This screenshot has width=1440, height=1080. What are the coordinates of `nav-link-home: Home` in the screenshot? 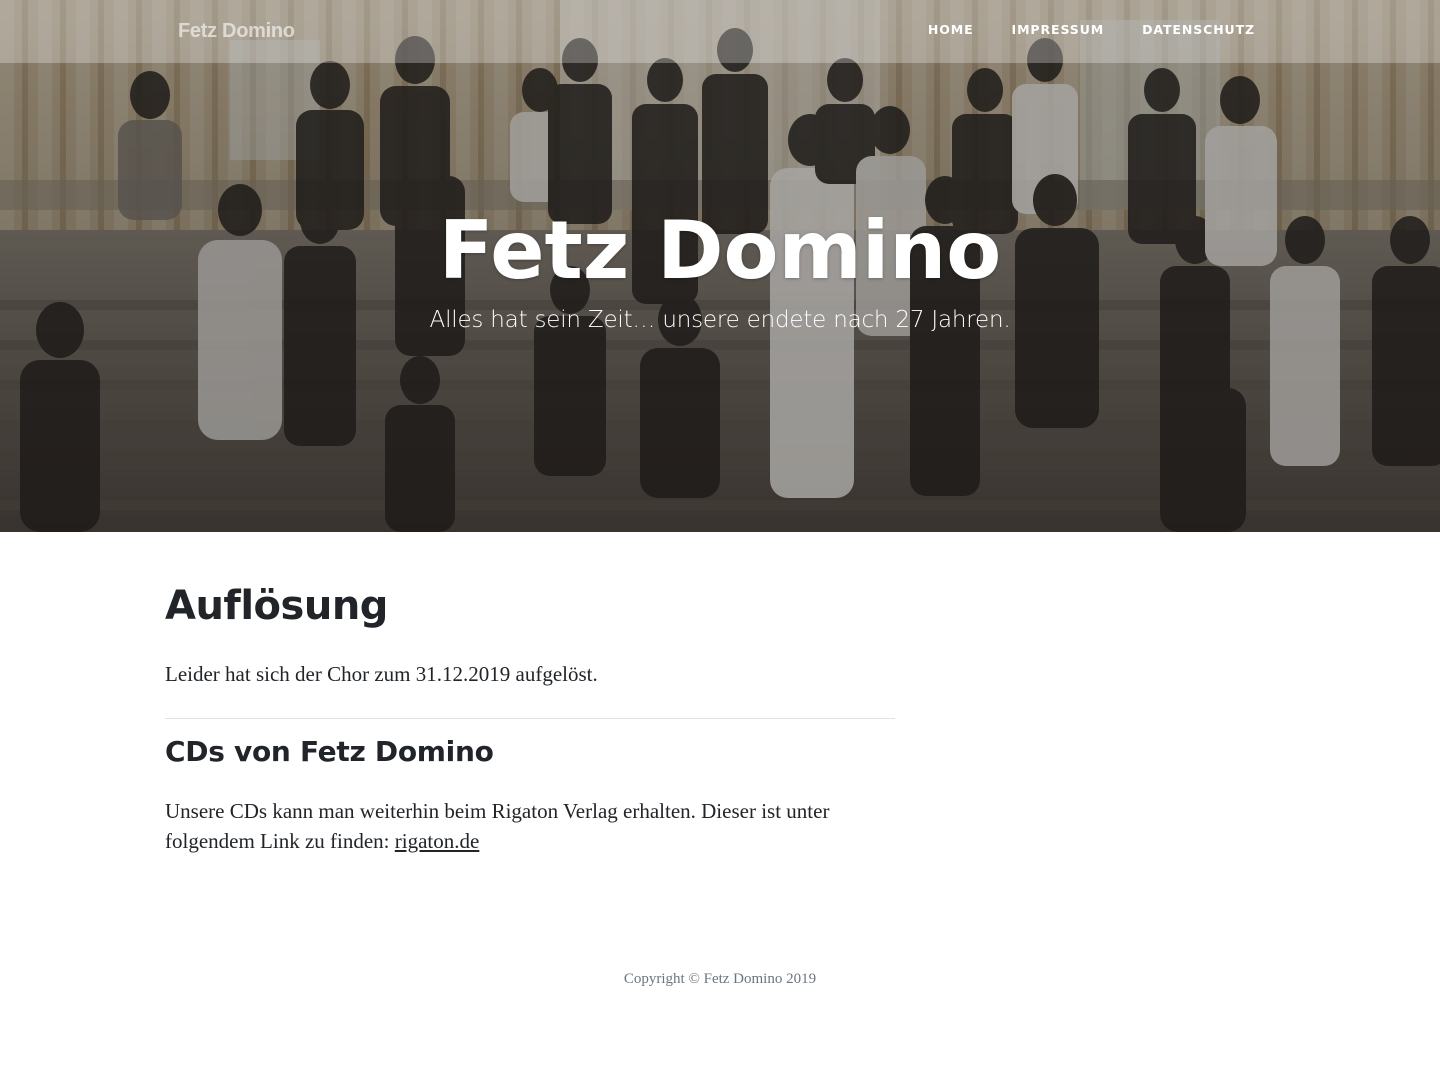 It's located at (951, 29).